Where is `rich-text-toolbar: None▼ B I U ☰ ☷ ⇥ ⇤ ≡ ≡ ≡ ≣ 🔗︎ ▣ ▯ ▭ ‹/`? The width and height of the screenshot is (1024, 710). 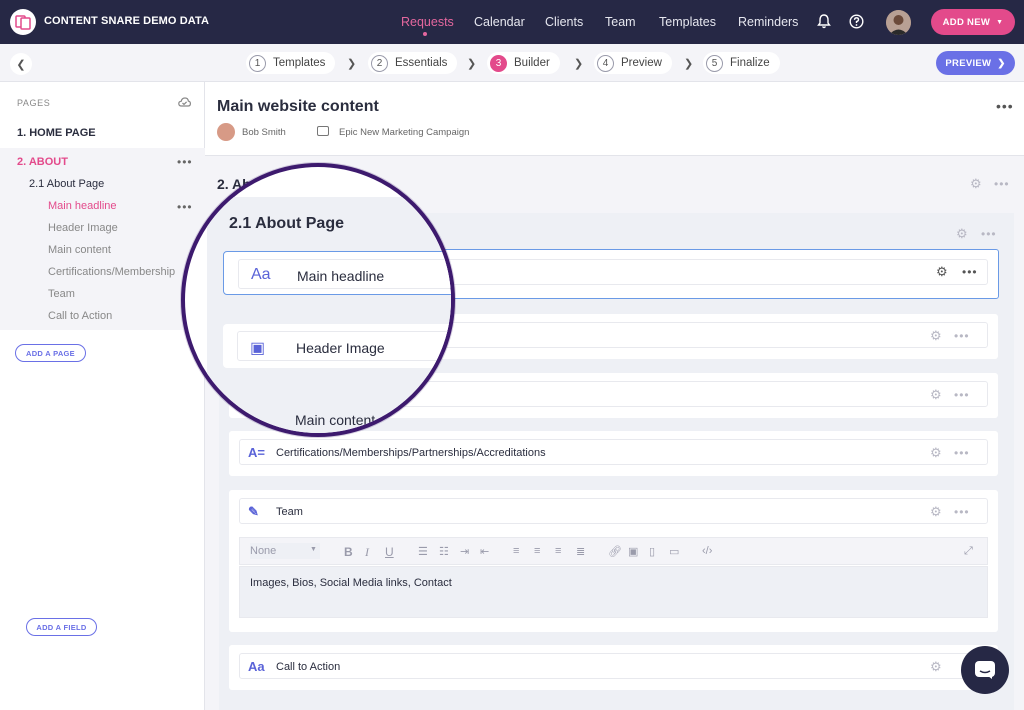 rich-text-toolbar: None▼ B I U ☰ ☷ ⇥ ⇤ ≡ ≡ ≡ ≣ 🔗︎ ▣ ▯ ▭ ‹/ is located at coordinates (613, 551).